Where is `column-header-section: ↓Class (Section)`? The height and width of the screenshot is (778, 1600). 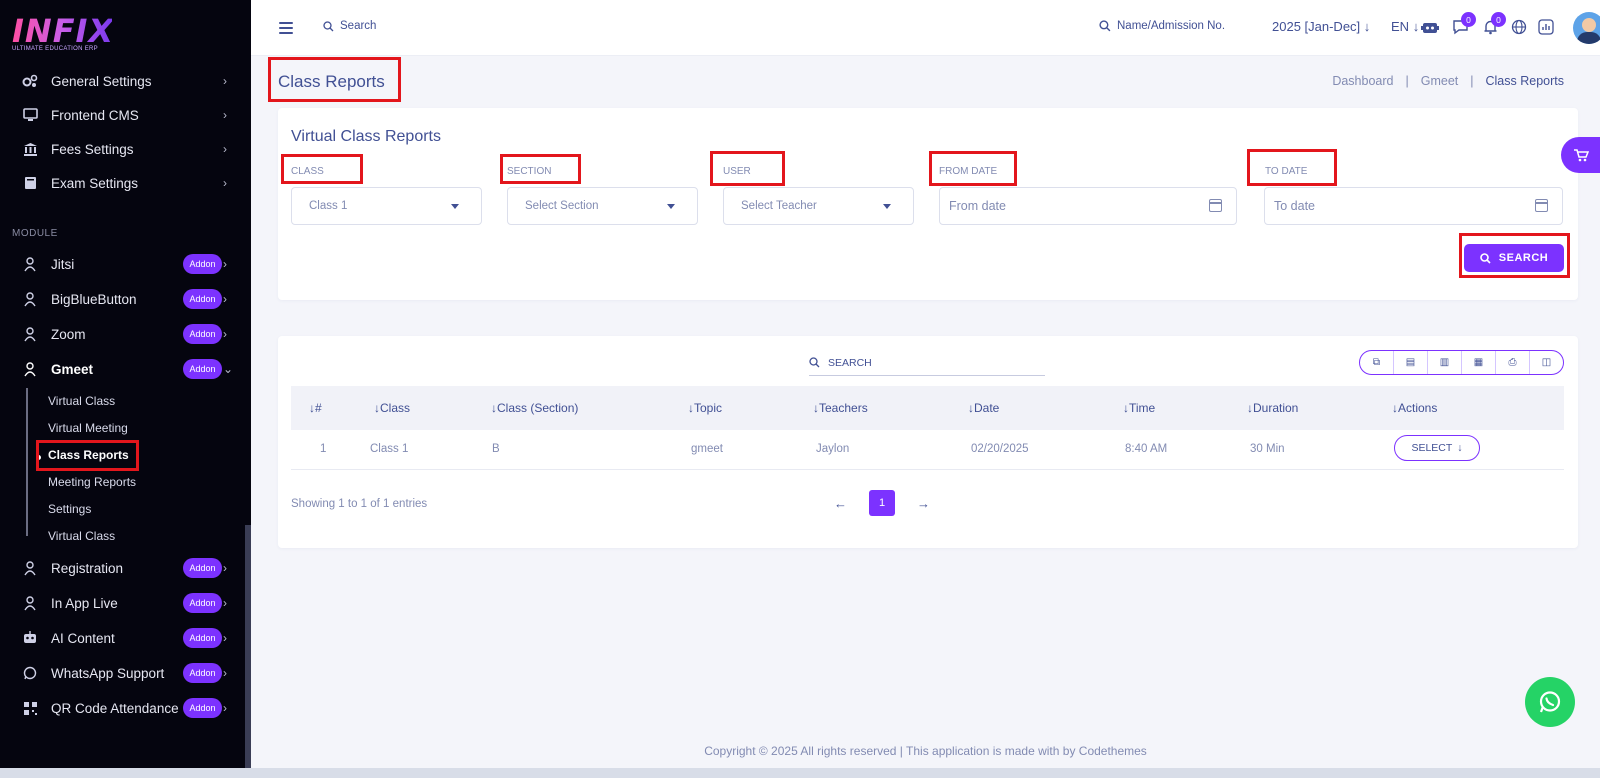
column-header-section: ↓Class (Section) is located at coordinates (534, 408).